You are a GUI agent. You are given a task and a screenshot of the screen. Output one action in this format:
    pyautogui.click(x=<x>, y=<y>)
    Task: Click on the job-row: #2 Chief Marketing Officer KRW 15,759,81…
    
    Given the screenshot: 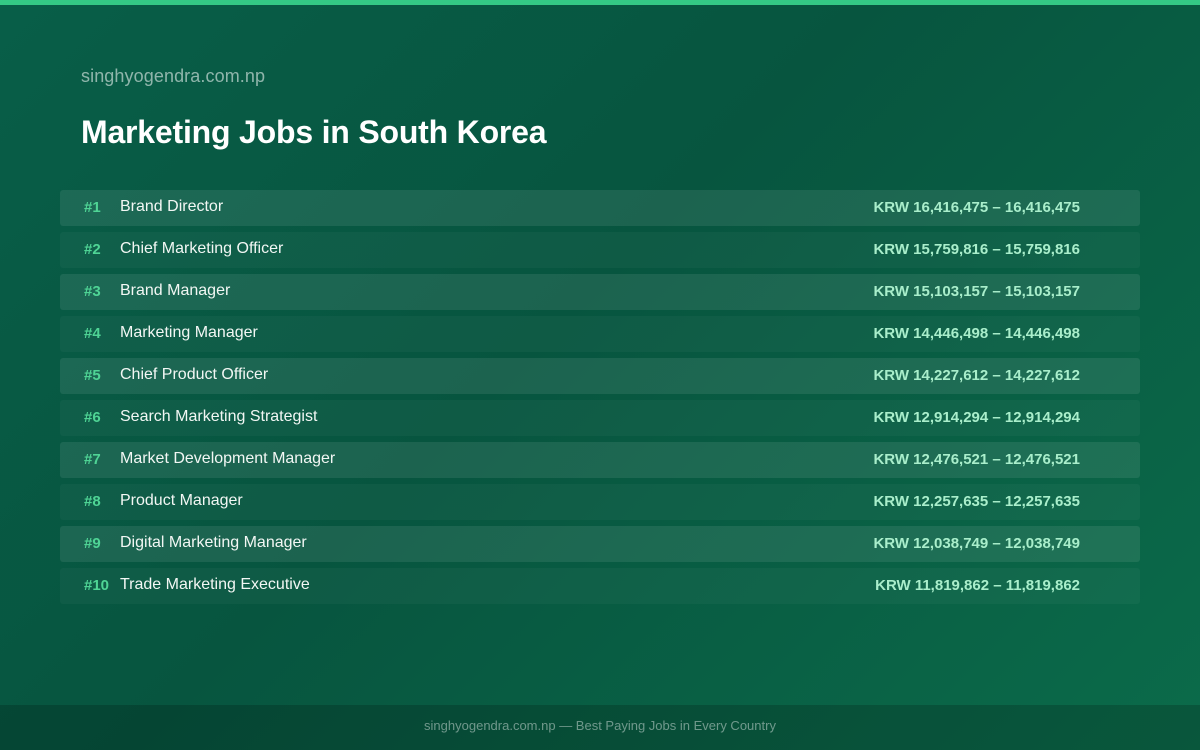 What is the action you would take?
    pyautogui.click(x=600, y=250)
    